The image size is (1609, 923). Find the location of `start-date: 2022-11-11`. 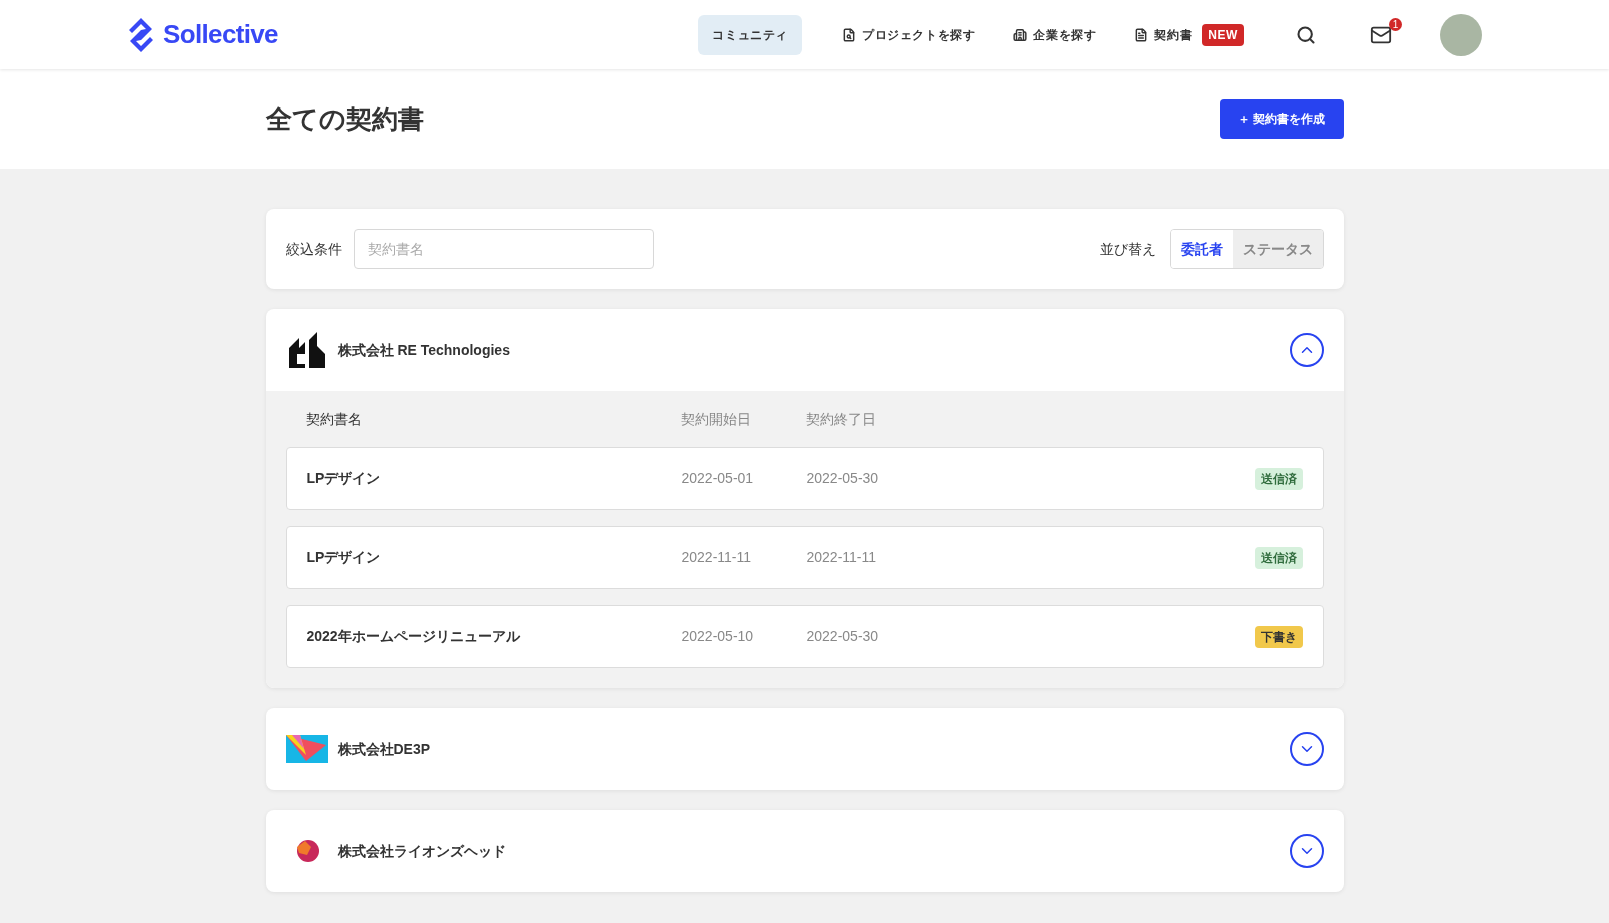

start-date: 2022-11-11 is located at coordinates (717, 557).